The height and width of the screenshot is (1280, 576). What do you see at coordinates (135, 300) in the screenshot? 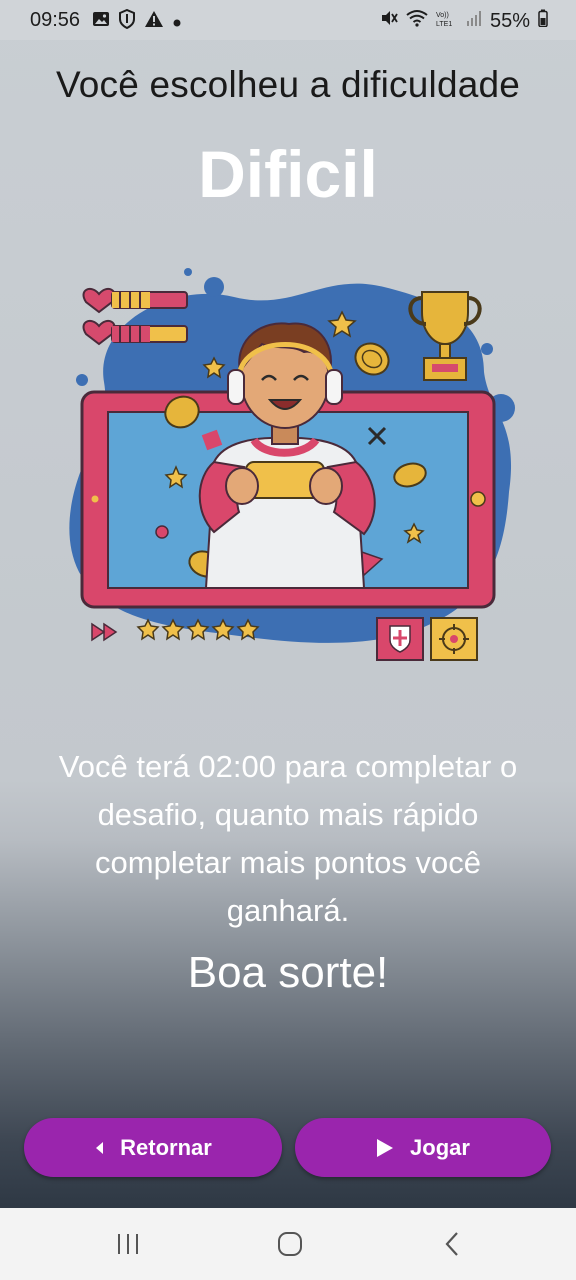
I see `health-bar-top` at bounding box center [135, 300].